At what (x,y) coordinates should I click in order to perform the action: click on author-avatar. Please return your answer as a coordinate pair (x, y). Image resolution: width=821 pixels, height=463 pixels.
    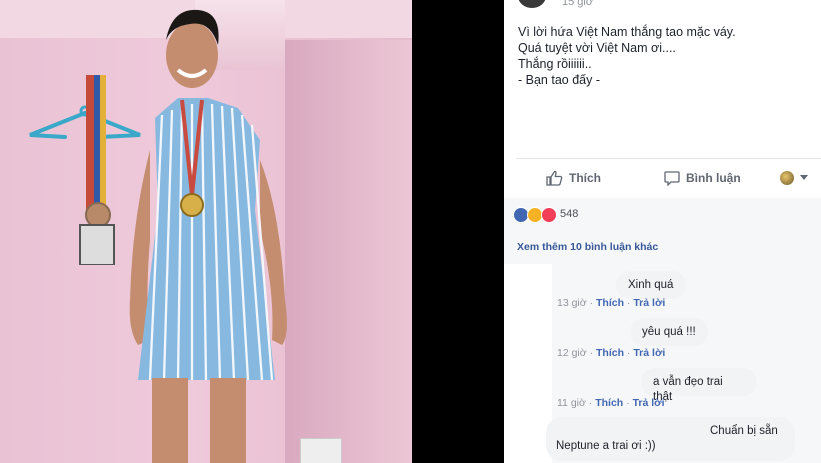
    Looking at the image, I should click on (532, 4).